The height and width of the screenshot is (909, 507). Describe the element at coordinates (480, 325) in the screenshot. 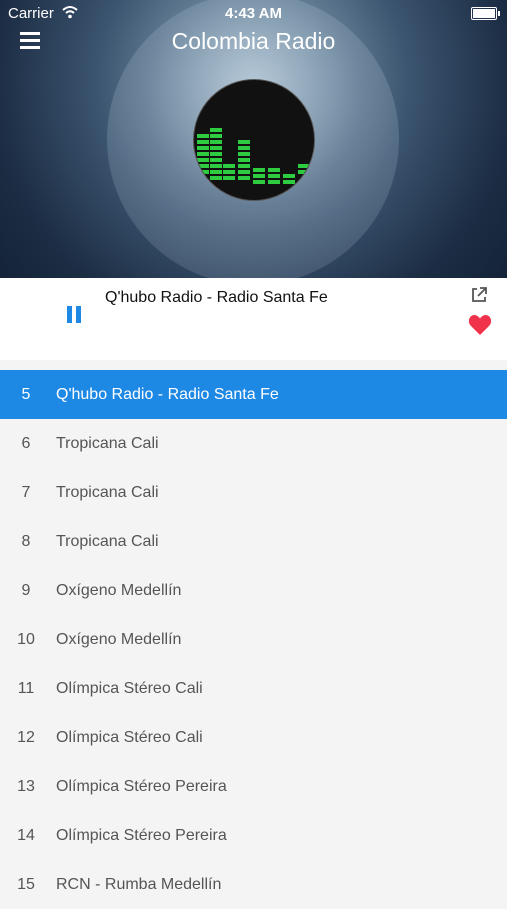

I see `favorite-heart-button` at that location.